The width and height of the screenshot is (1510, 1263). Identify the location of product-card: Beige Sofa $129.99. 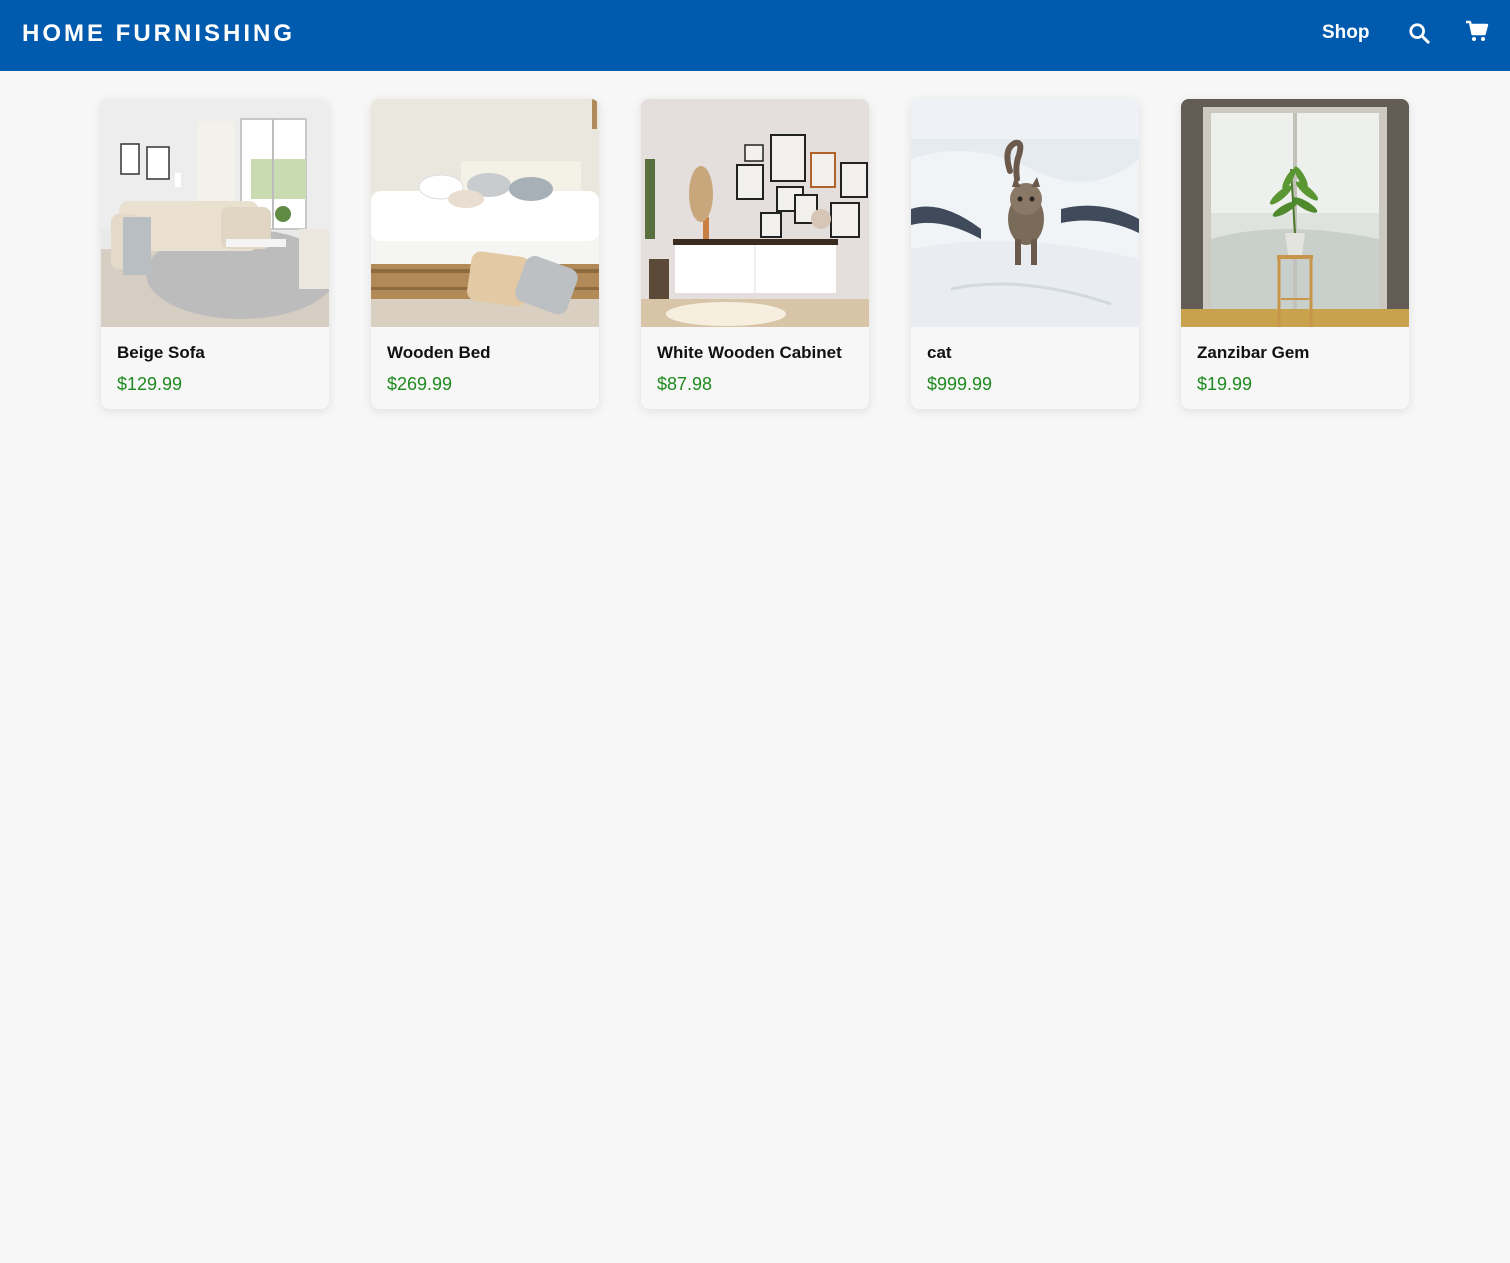
(215, 254).